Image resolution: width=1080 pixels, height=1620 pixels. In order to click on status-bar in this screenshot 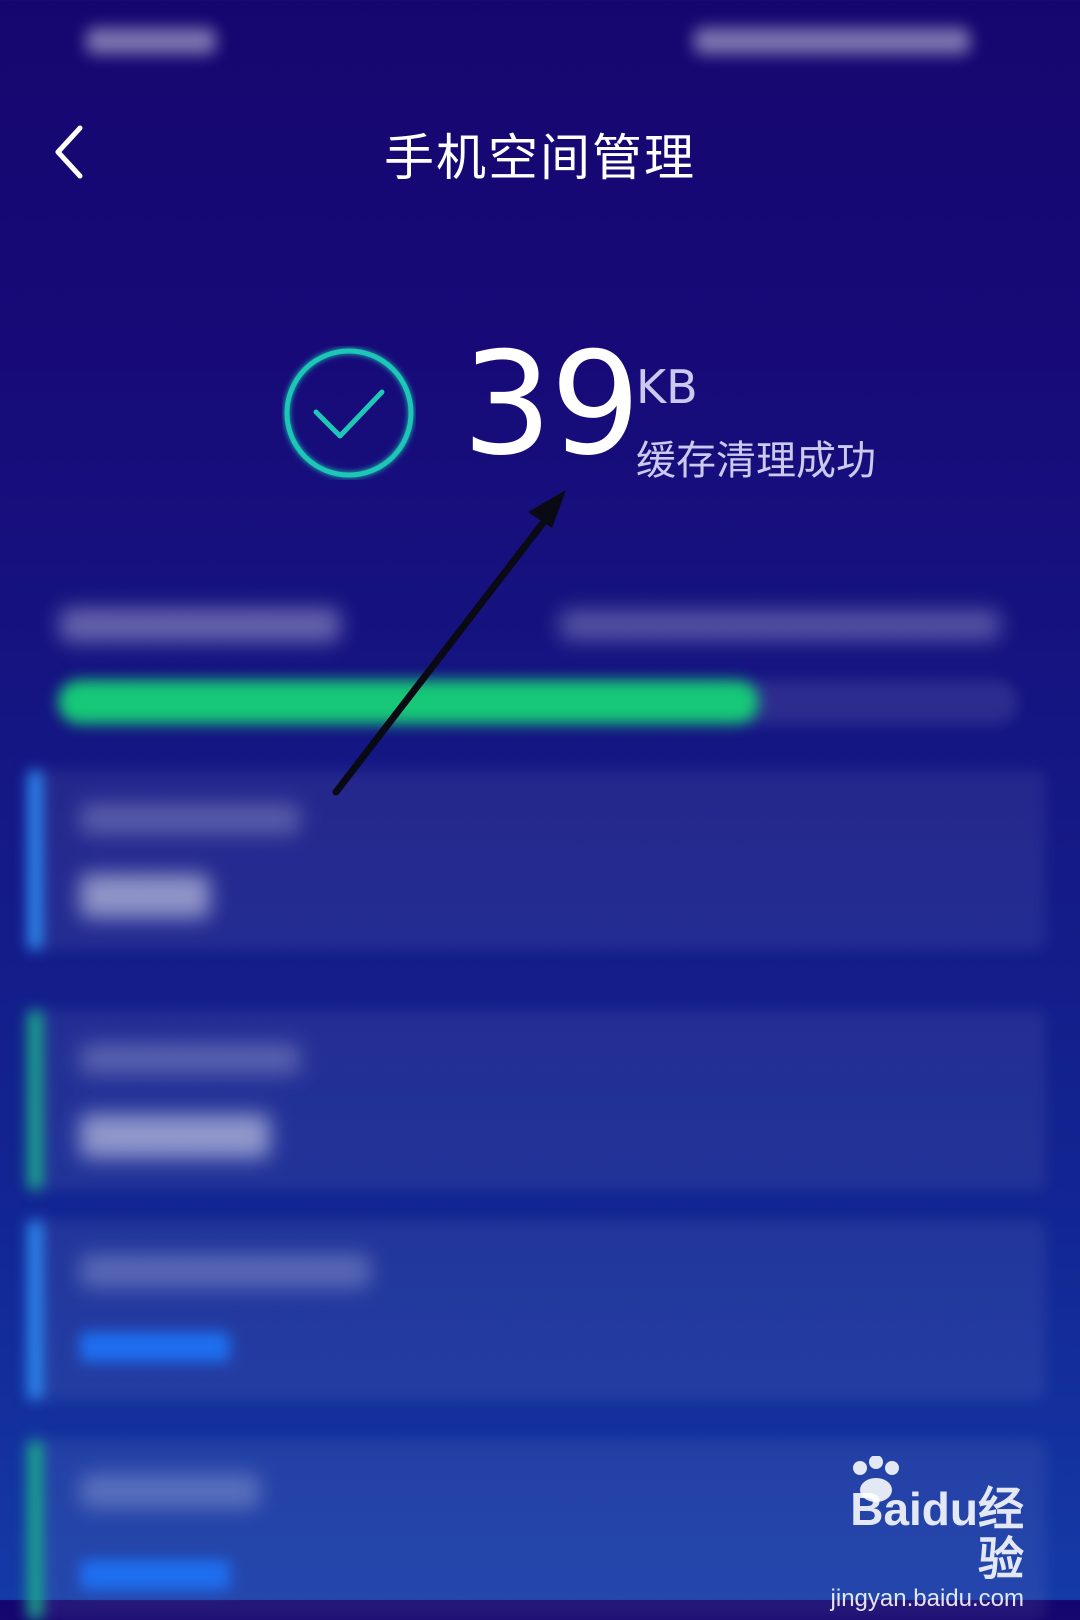, I will do `click(540, 40)`.